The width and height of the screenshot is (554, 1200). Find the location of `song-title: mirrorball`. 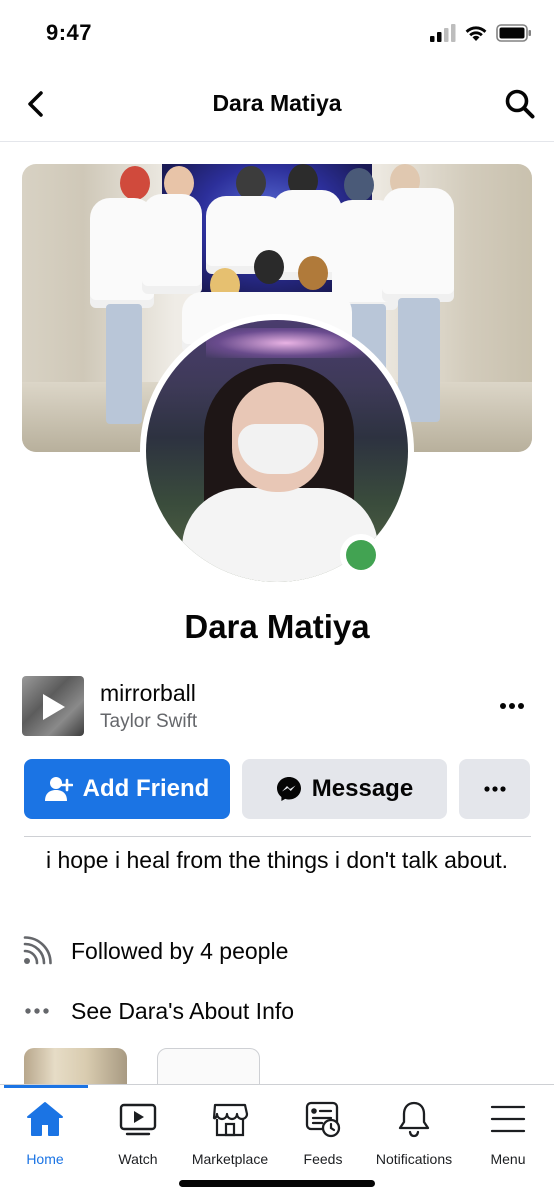

song-title: mirrorball is located at coordinates (148, 693).